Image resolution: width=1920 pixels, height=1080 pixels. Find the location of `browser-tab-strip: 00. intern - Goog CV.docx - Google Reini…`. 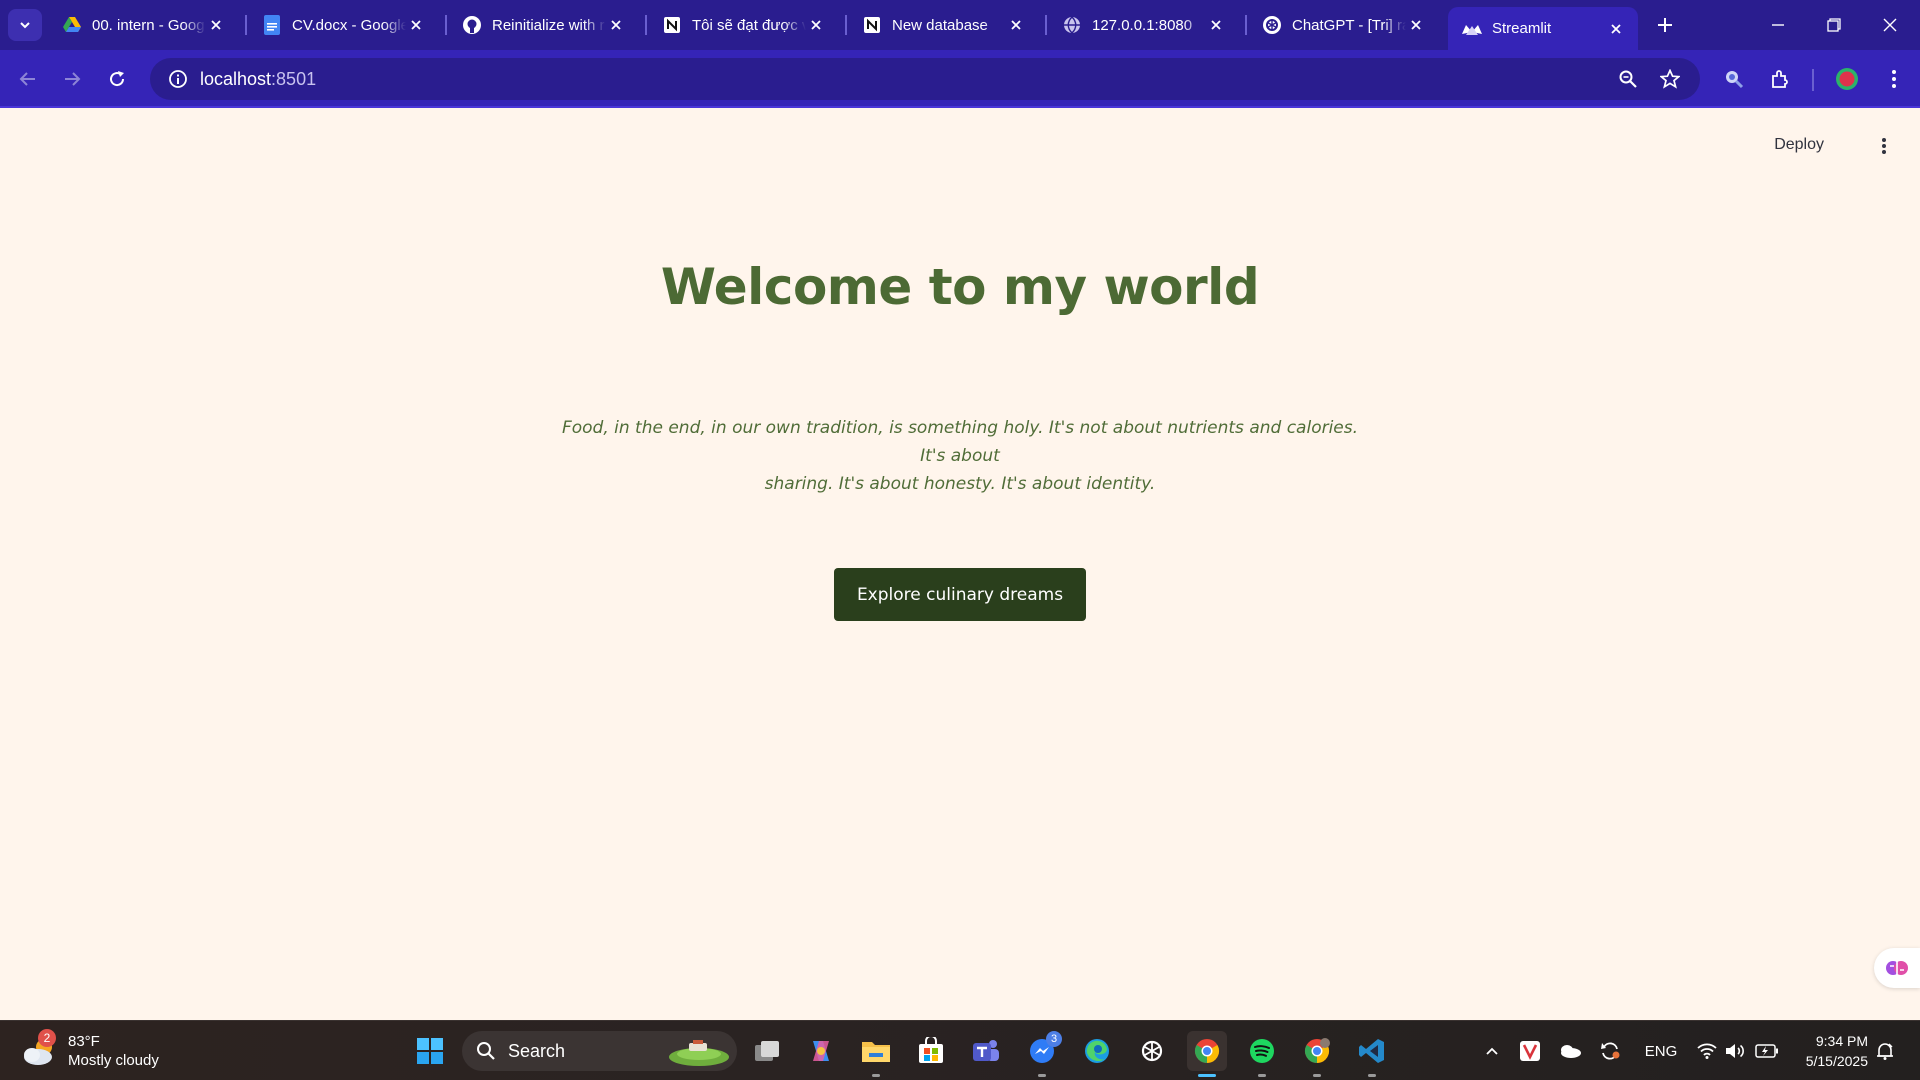

browser-tab-strip: 00. intern - Goog CV.docx - Google Reini… is located at coordinates (960, 25).